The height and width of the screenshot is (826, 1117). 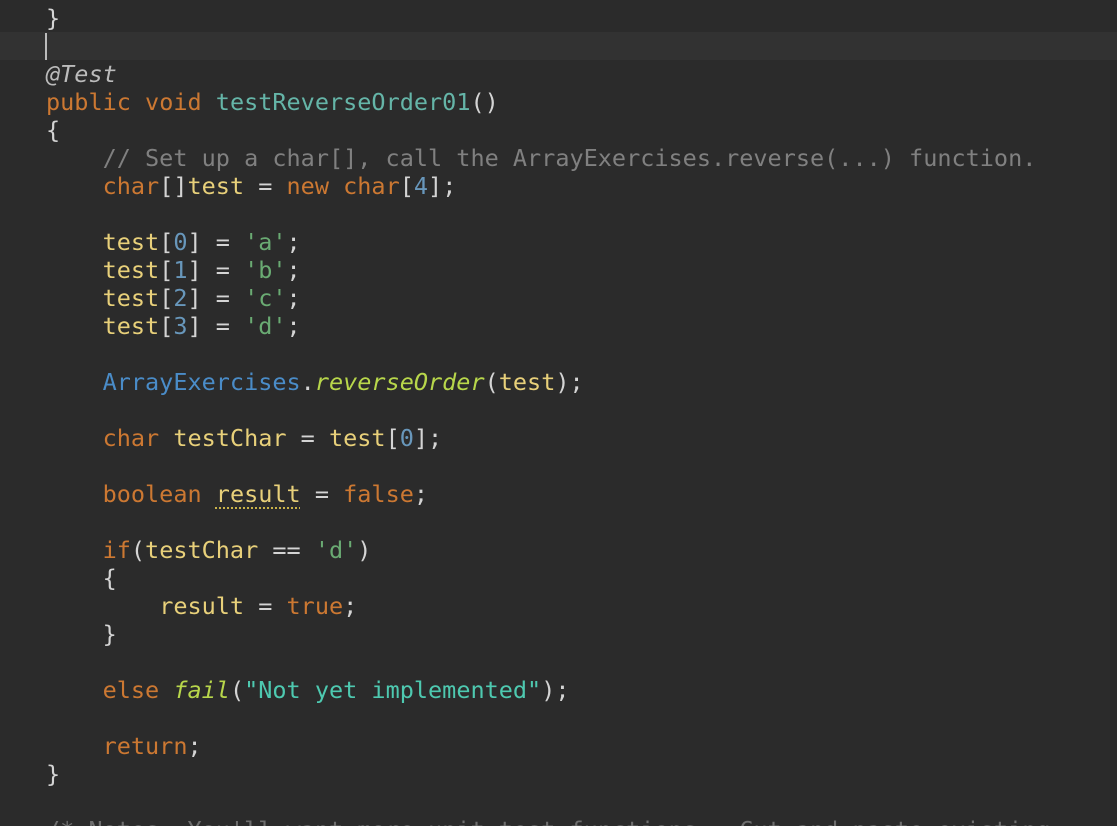 I want to click on code-line: test[0] = 'a';, so click(x=558, y=242).